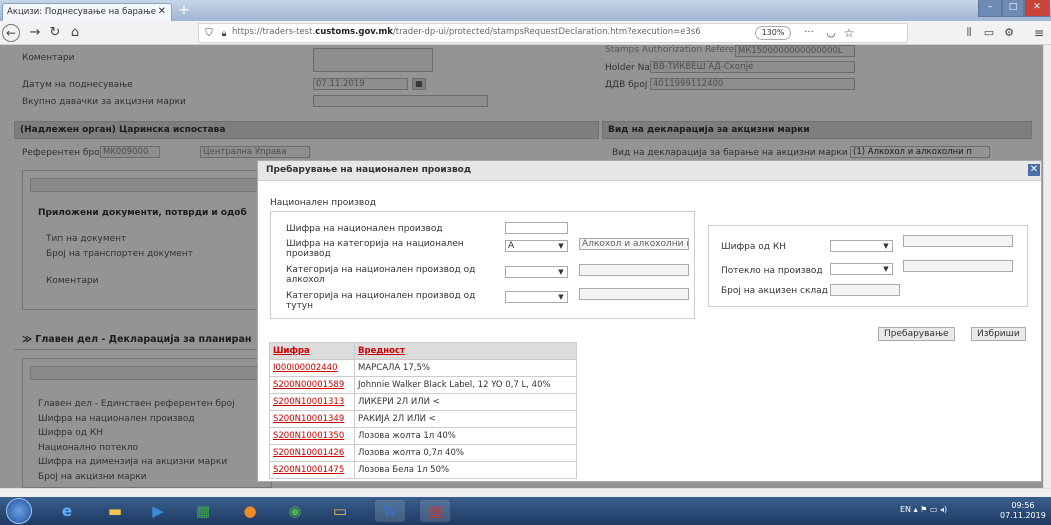  Describe the element at coordinates (308, 402) in the screenshot. I see `code-link: S200N10001313` at that location.